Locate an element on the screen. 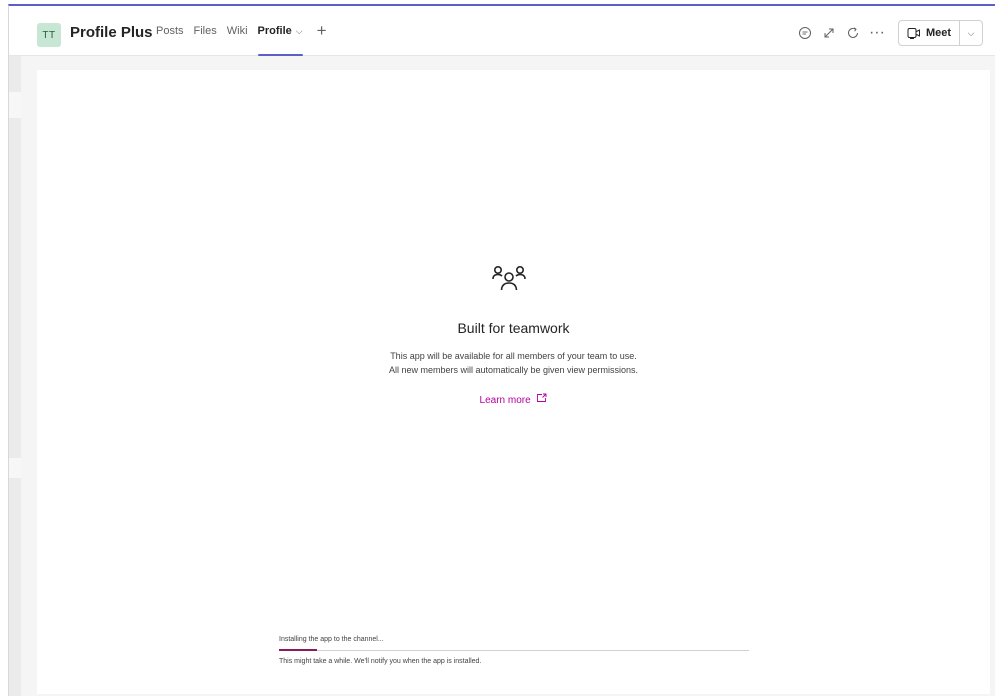  people-group-icon is located at coordinates (509, 278).